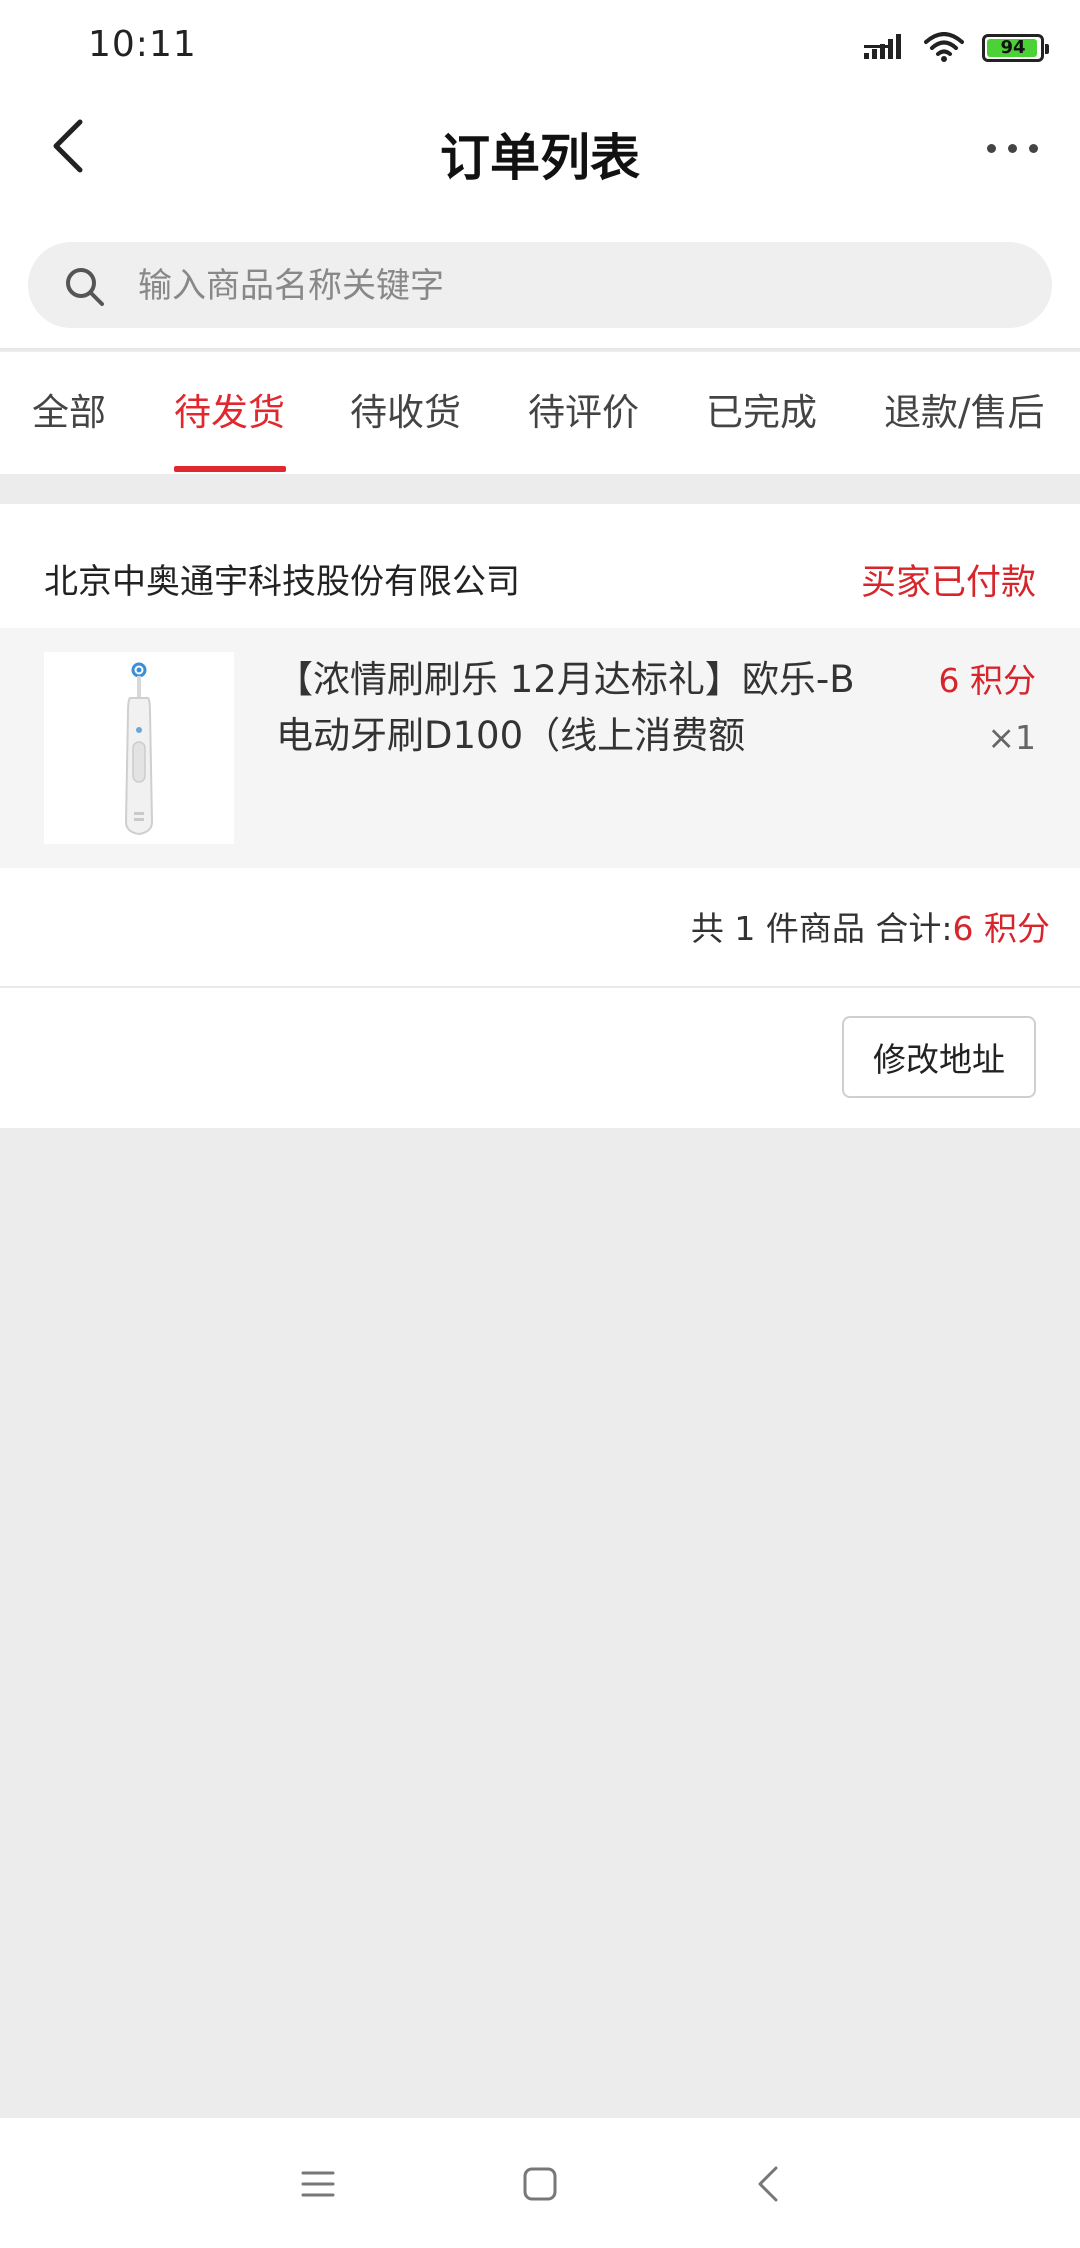 Image resolution: width=1080 pixels, height=2248 pixels. Describe the element at coordinates (565, 707) in the screenshot. I see `product-title: 【浓情刷刷乐 12月达标礼】欧乐-B电动牙刷D100（线上消费额` at that location.